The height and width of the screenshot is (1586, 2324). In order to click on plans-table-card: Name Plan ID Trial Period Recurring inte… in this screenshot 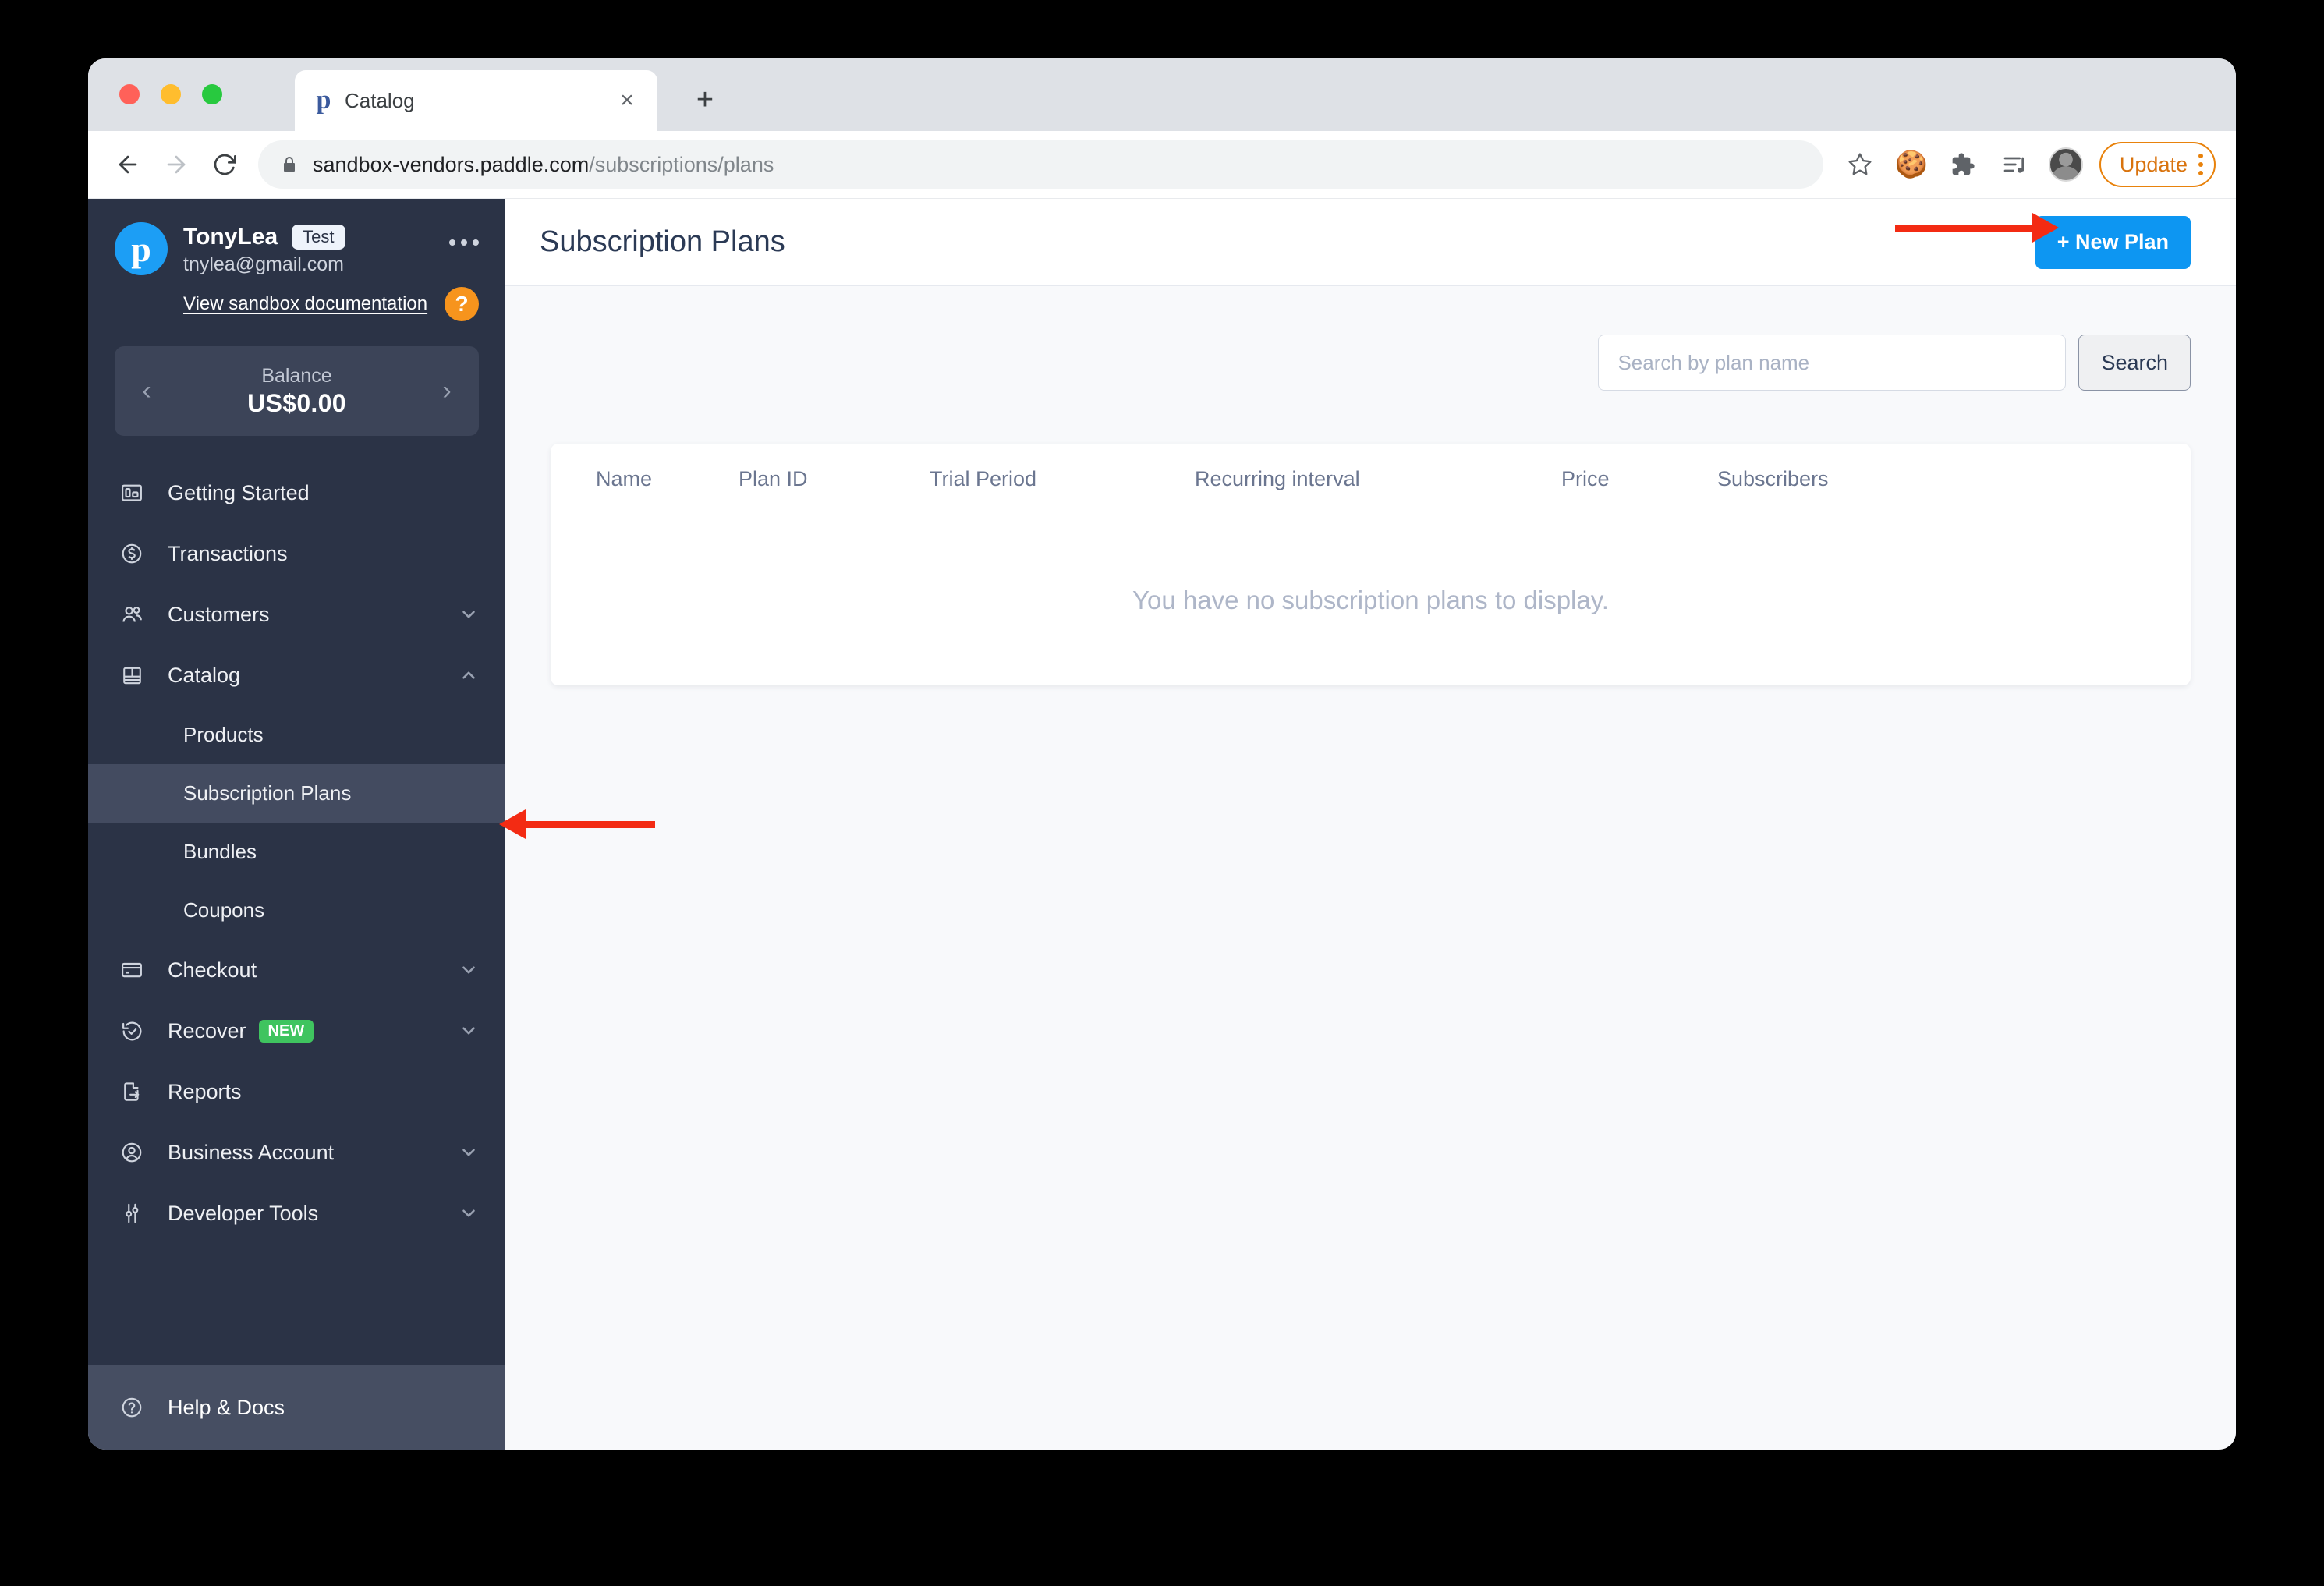, I will do `click(1371, 564)`.